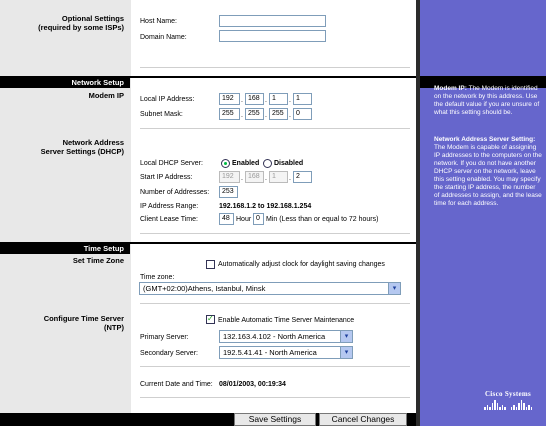 This screenshot has height=426, width=546. I want to click on enable-ntp-label: Enable Automatic Time Server Maintenance, so click(286, 320).